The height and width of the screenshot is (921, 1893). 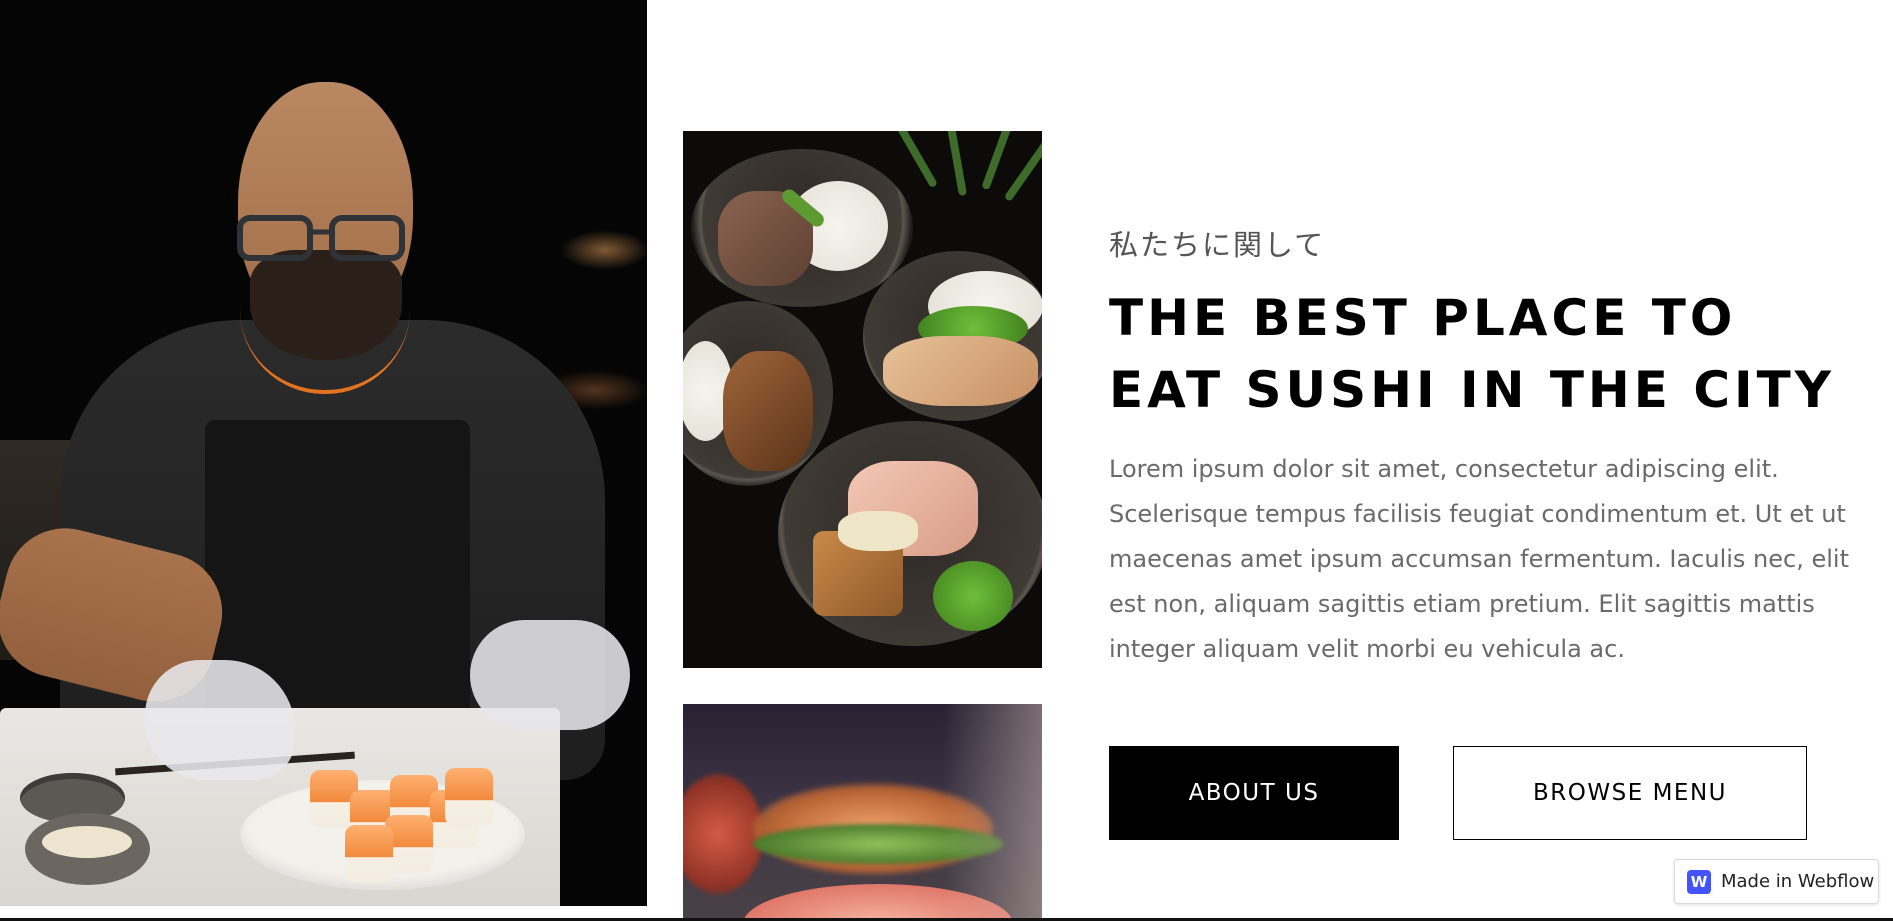 I want to click on lemon-slice, so click(x=878, y=531).